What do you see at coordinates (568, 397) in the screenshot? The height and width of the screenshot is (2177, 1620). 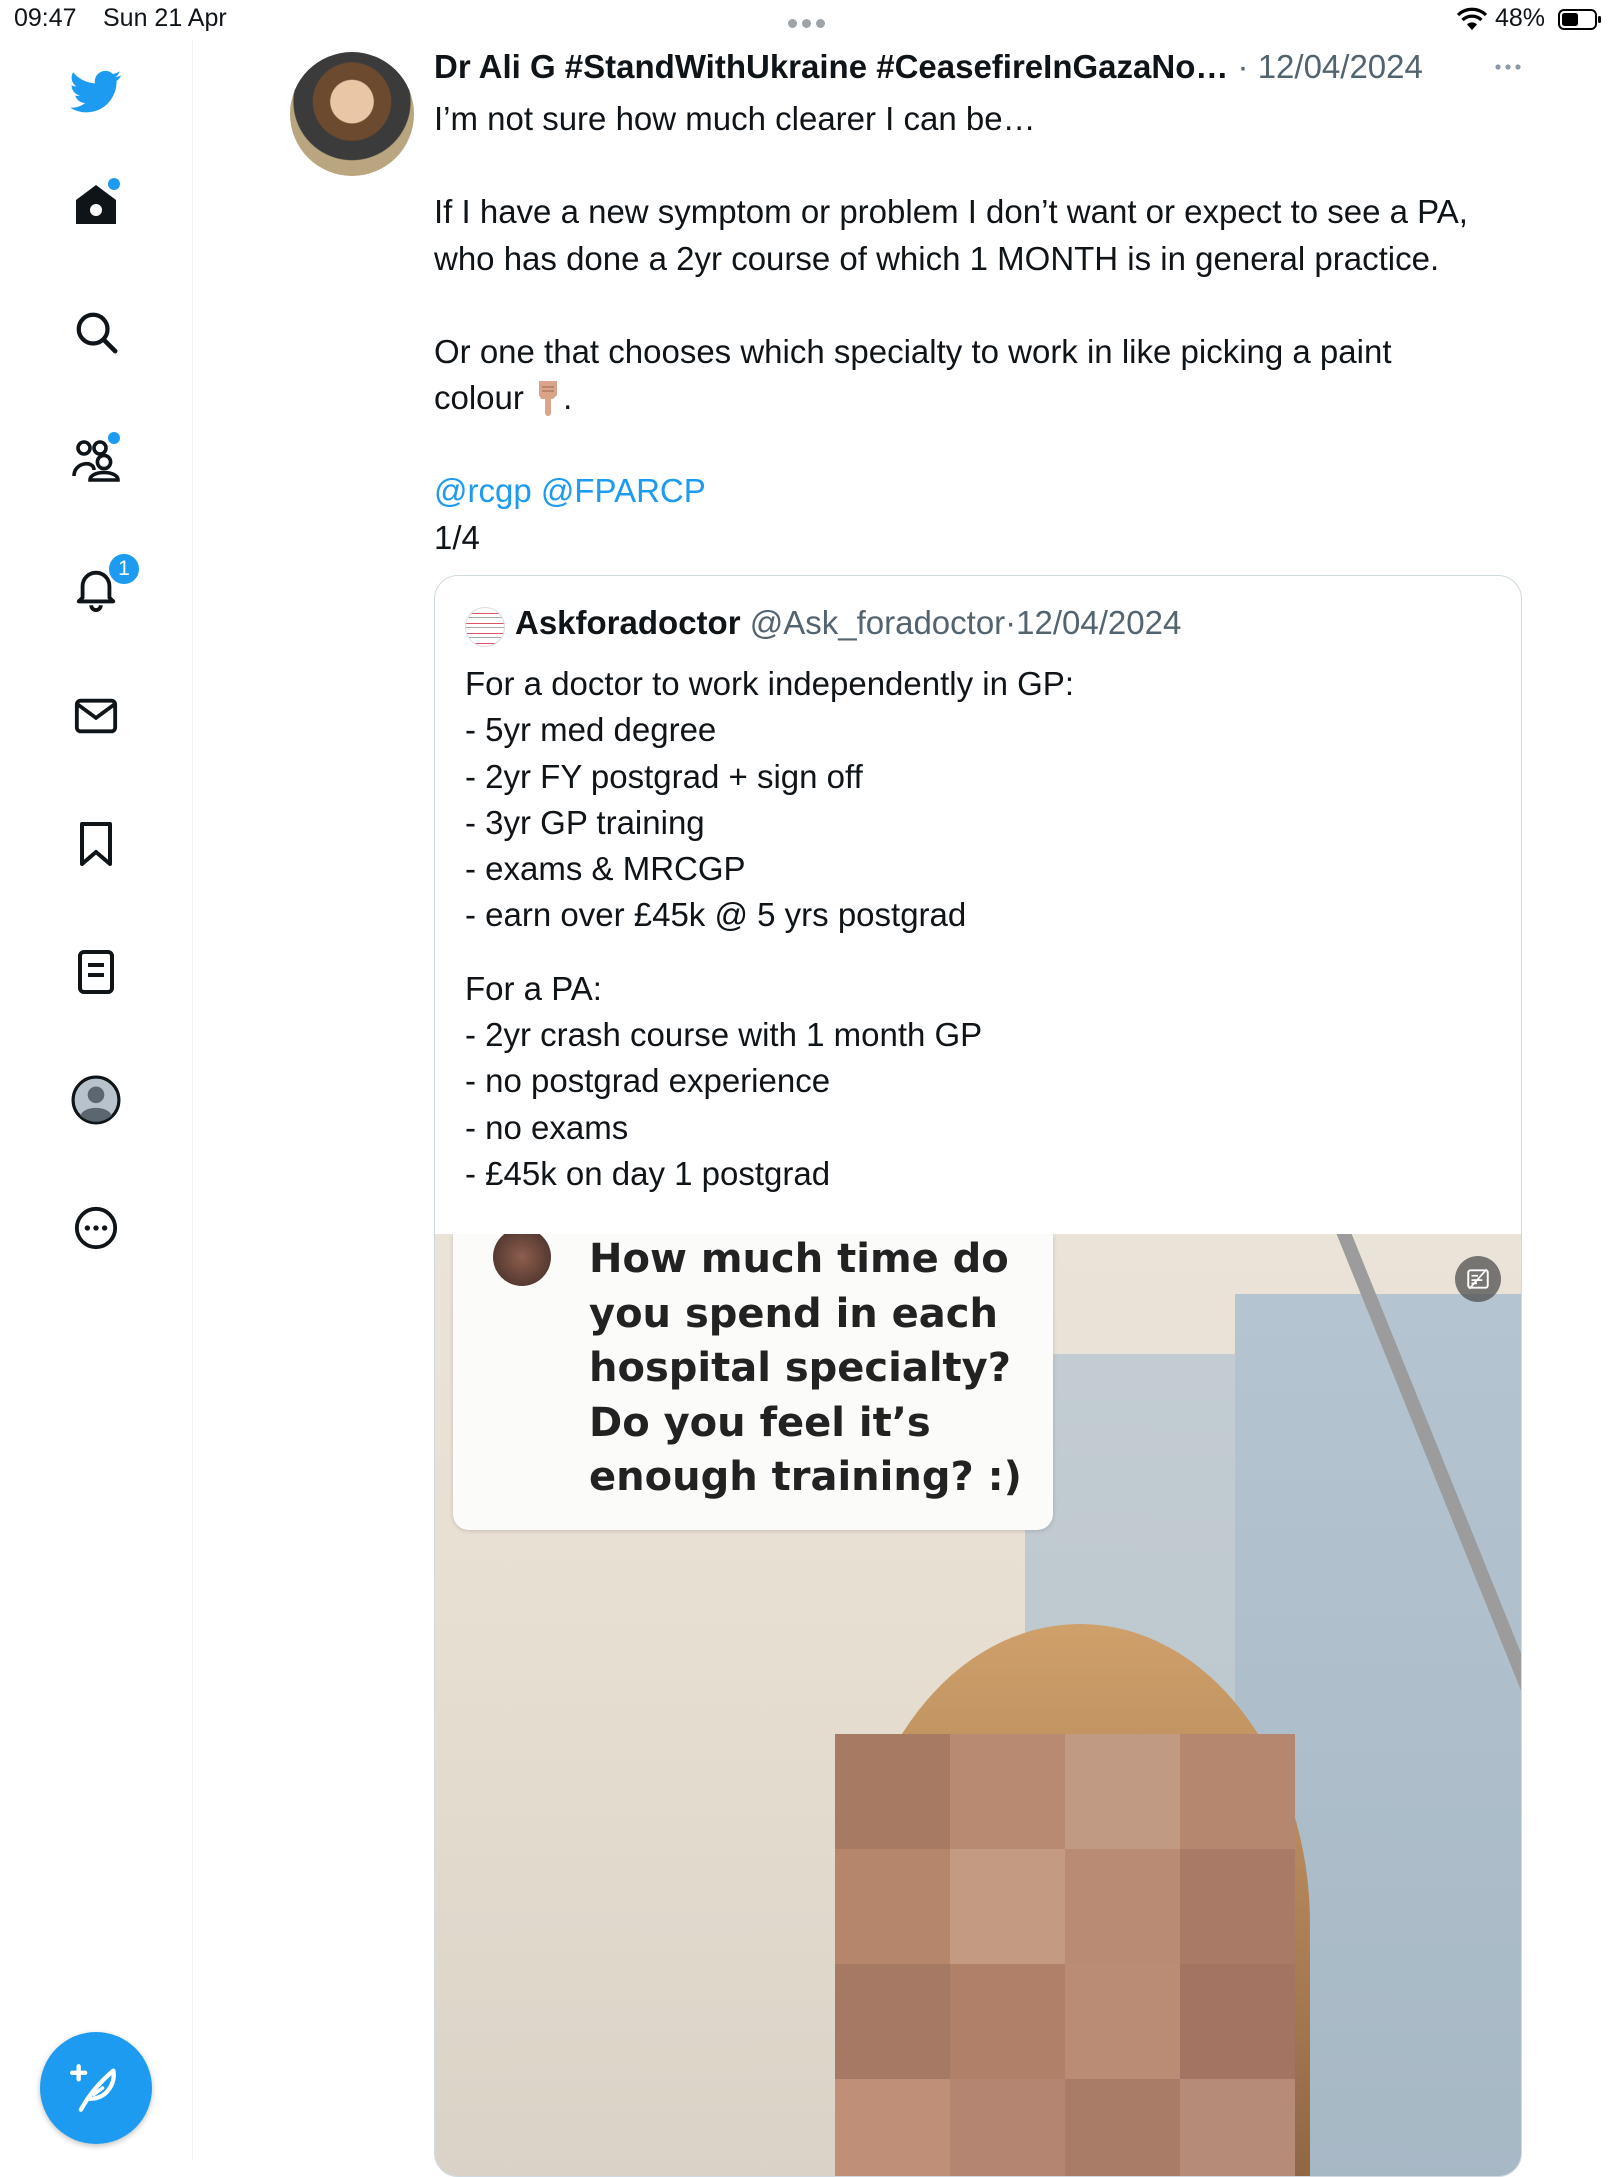 I see `tweet-line-end: .` at bounding box center [568, 397].